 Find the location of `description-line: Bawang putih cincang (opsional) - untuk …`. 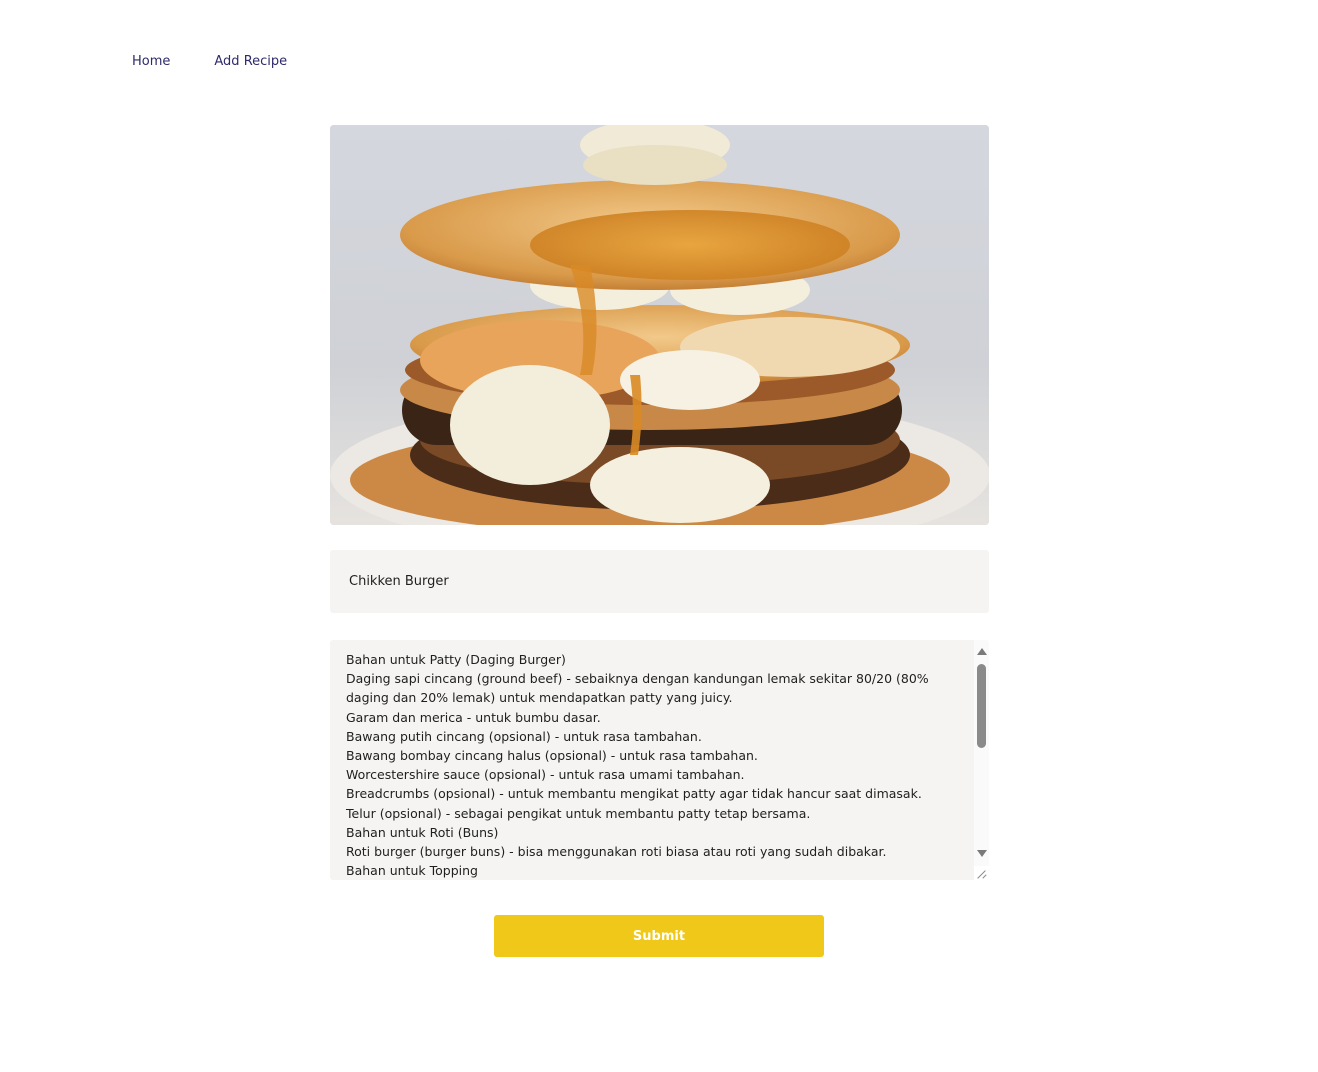

description-line: Bawang putih cincang (opsional) - untuk … is located at coordinates (524, 736).